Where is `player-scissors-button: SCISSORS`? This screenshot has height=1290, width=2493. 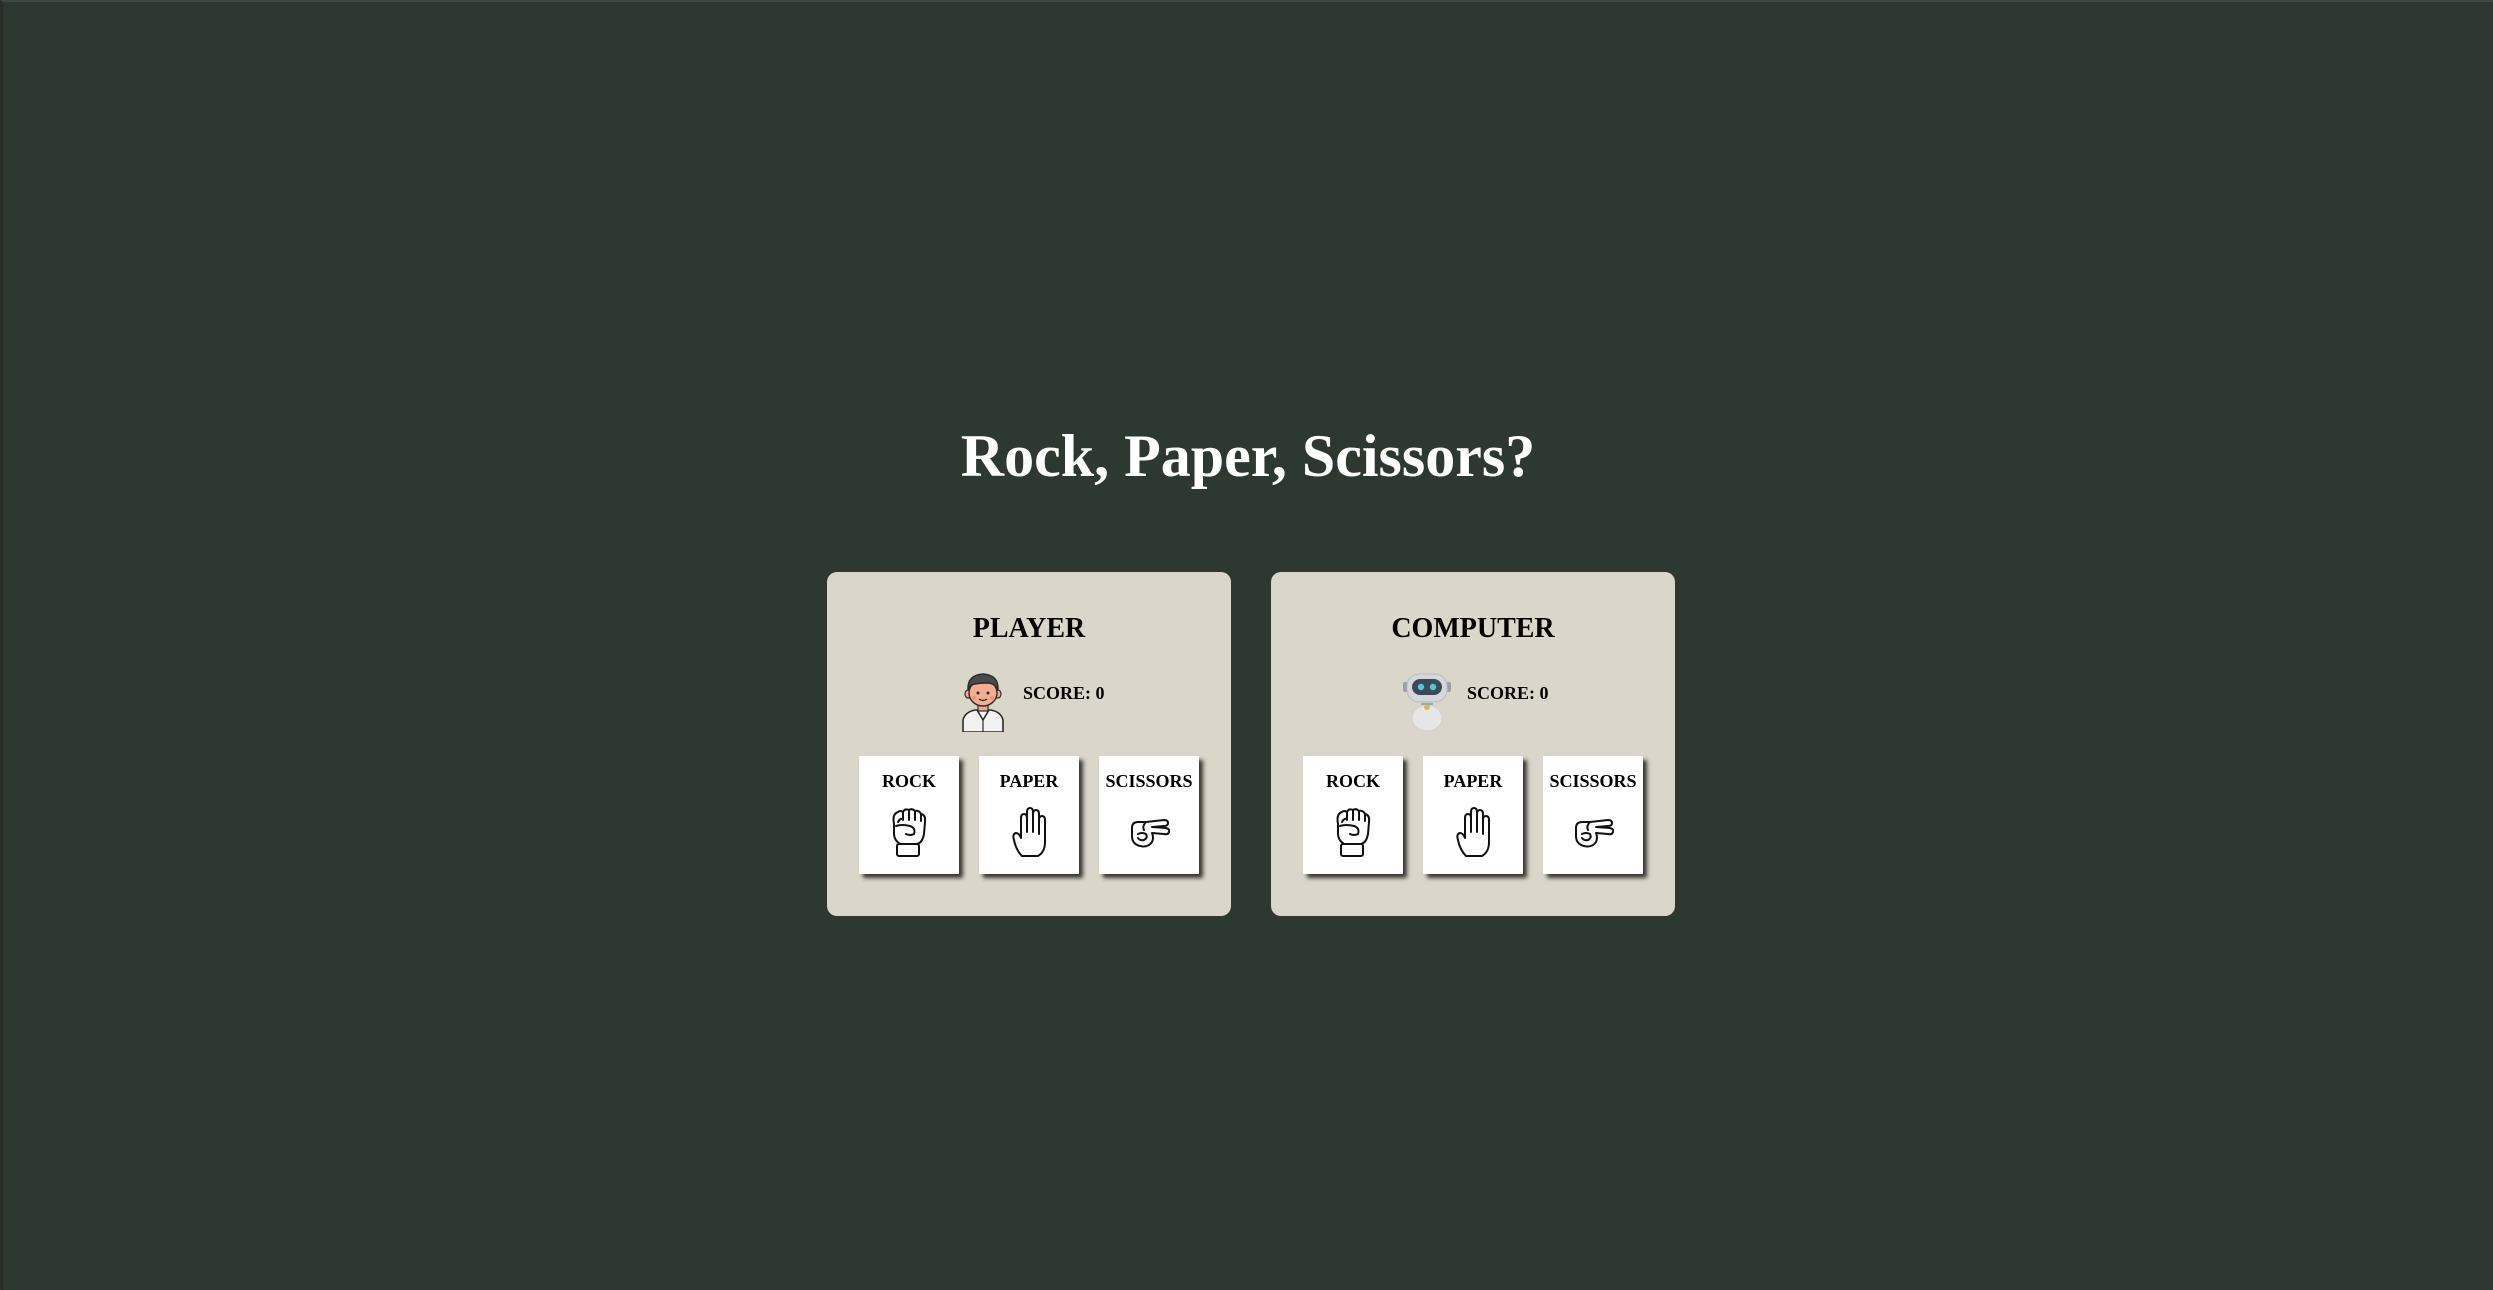 player-scissors-button: SCISSORS is located at coordinates (1149, 815).